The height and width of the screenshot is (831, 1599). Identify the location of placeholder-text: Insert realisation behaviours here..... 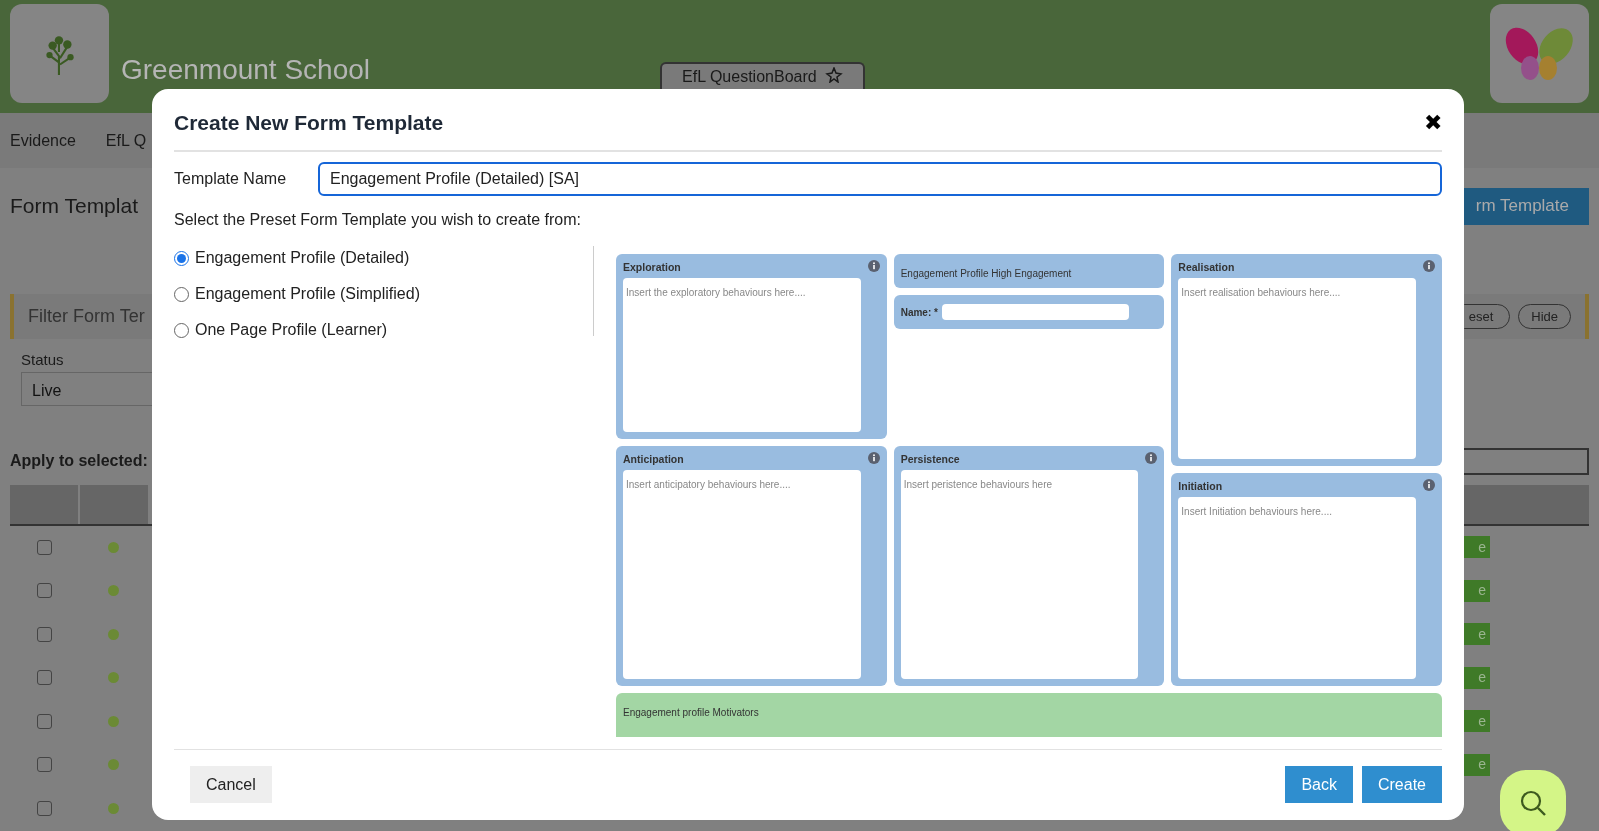
(1261, 292).